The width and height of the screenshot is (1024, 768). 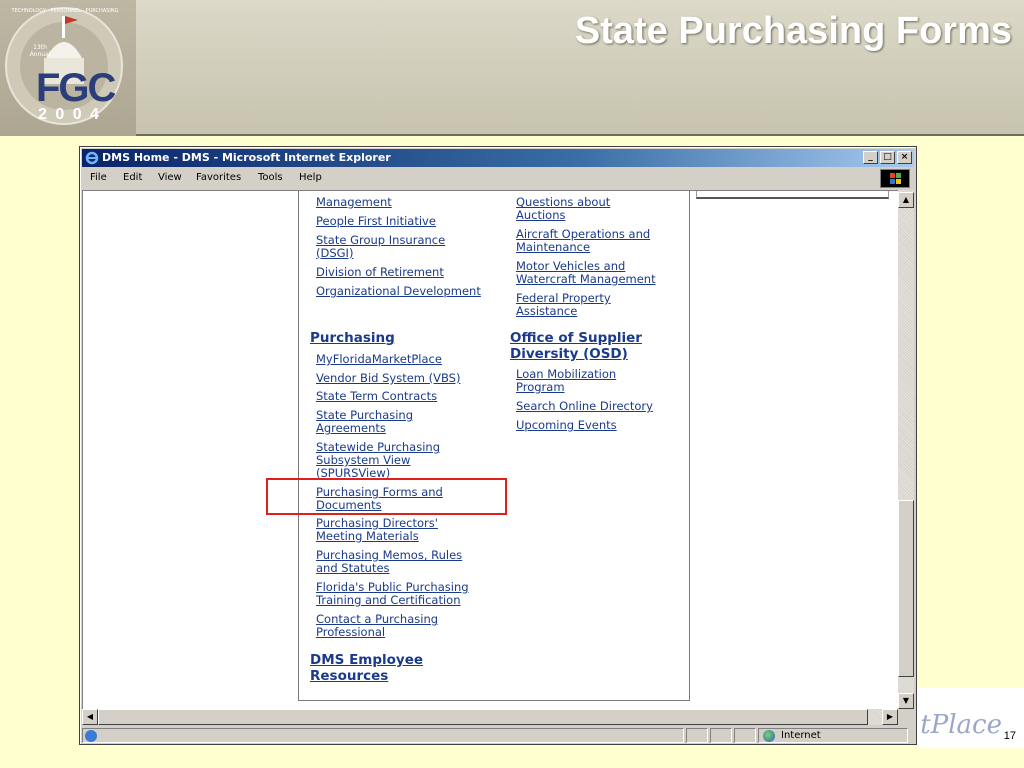 I want to click on logo-fgc-text: FGC, so click(x=76, y=88).